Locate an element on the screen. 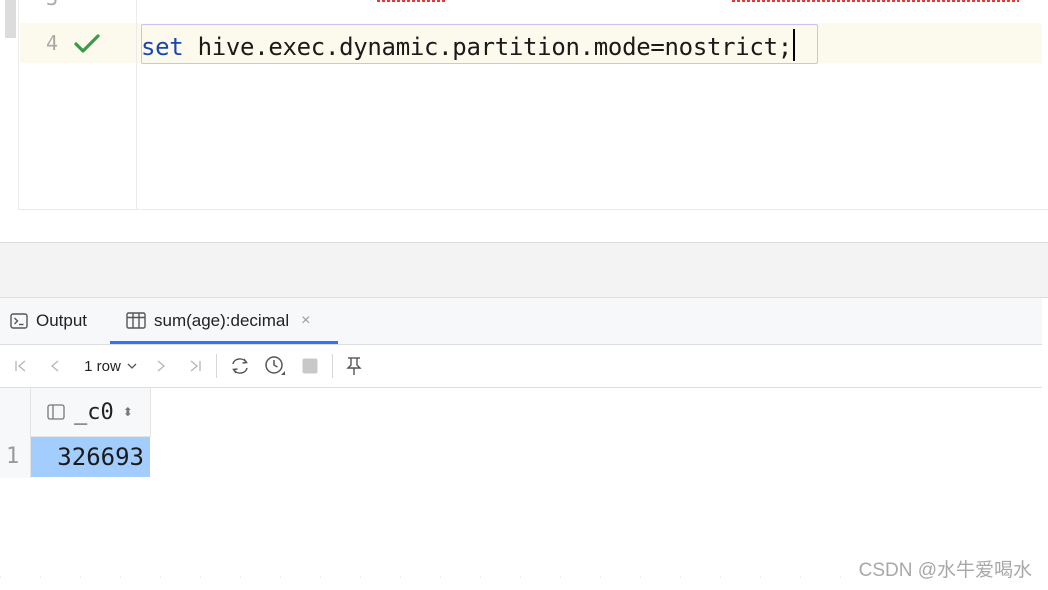 The width and height of the screenshot is (1048, 590). panel-splitter is located at coordinates (524, 270).